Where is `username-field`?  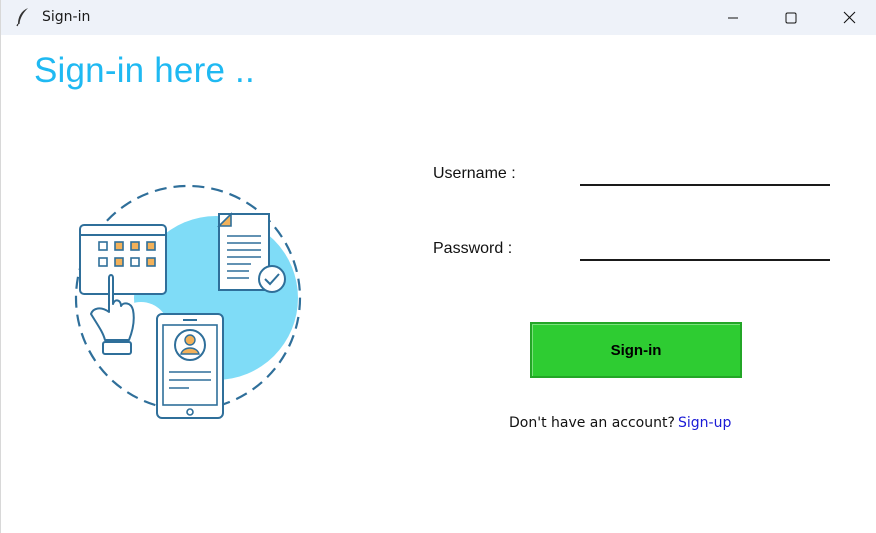
username-field is located at coordinates (705, 175).